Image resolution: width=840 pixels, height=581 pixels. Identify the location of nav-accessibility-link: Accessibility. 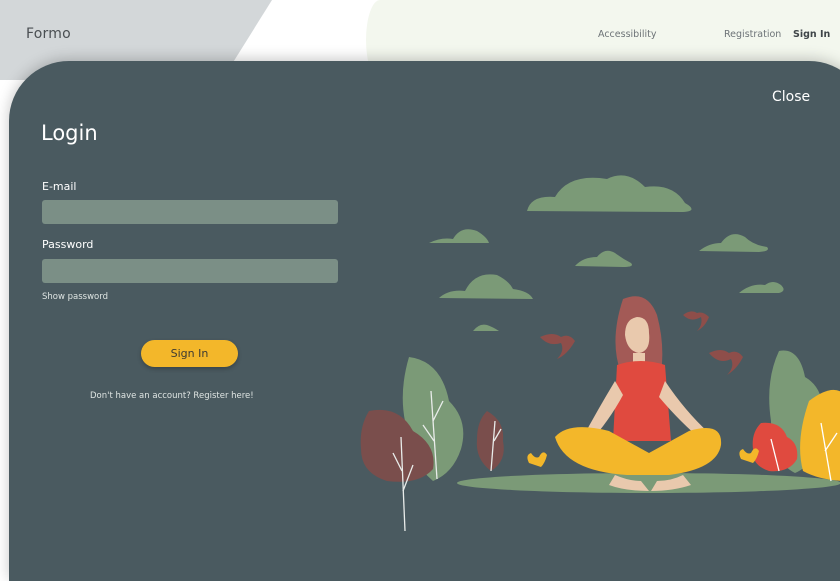
(627, 34).